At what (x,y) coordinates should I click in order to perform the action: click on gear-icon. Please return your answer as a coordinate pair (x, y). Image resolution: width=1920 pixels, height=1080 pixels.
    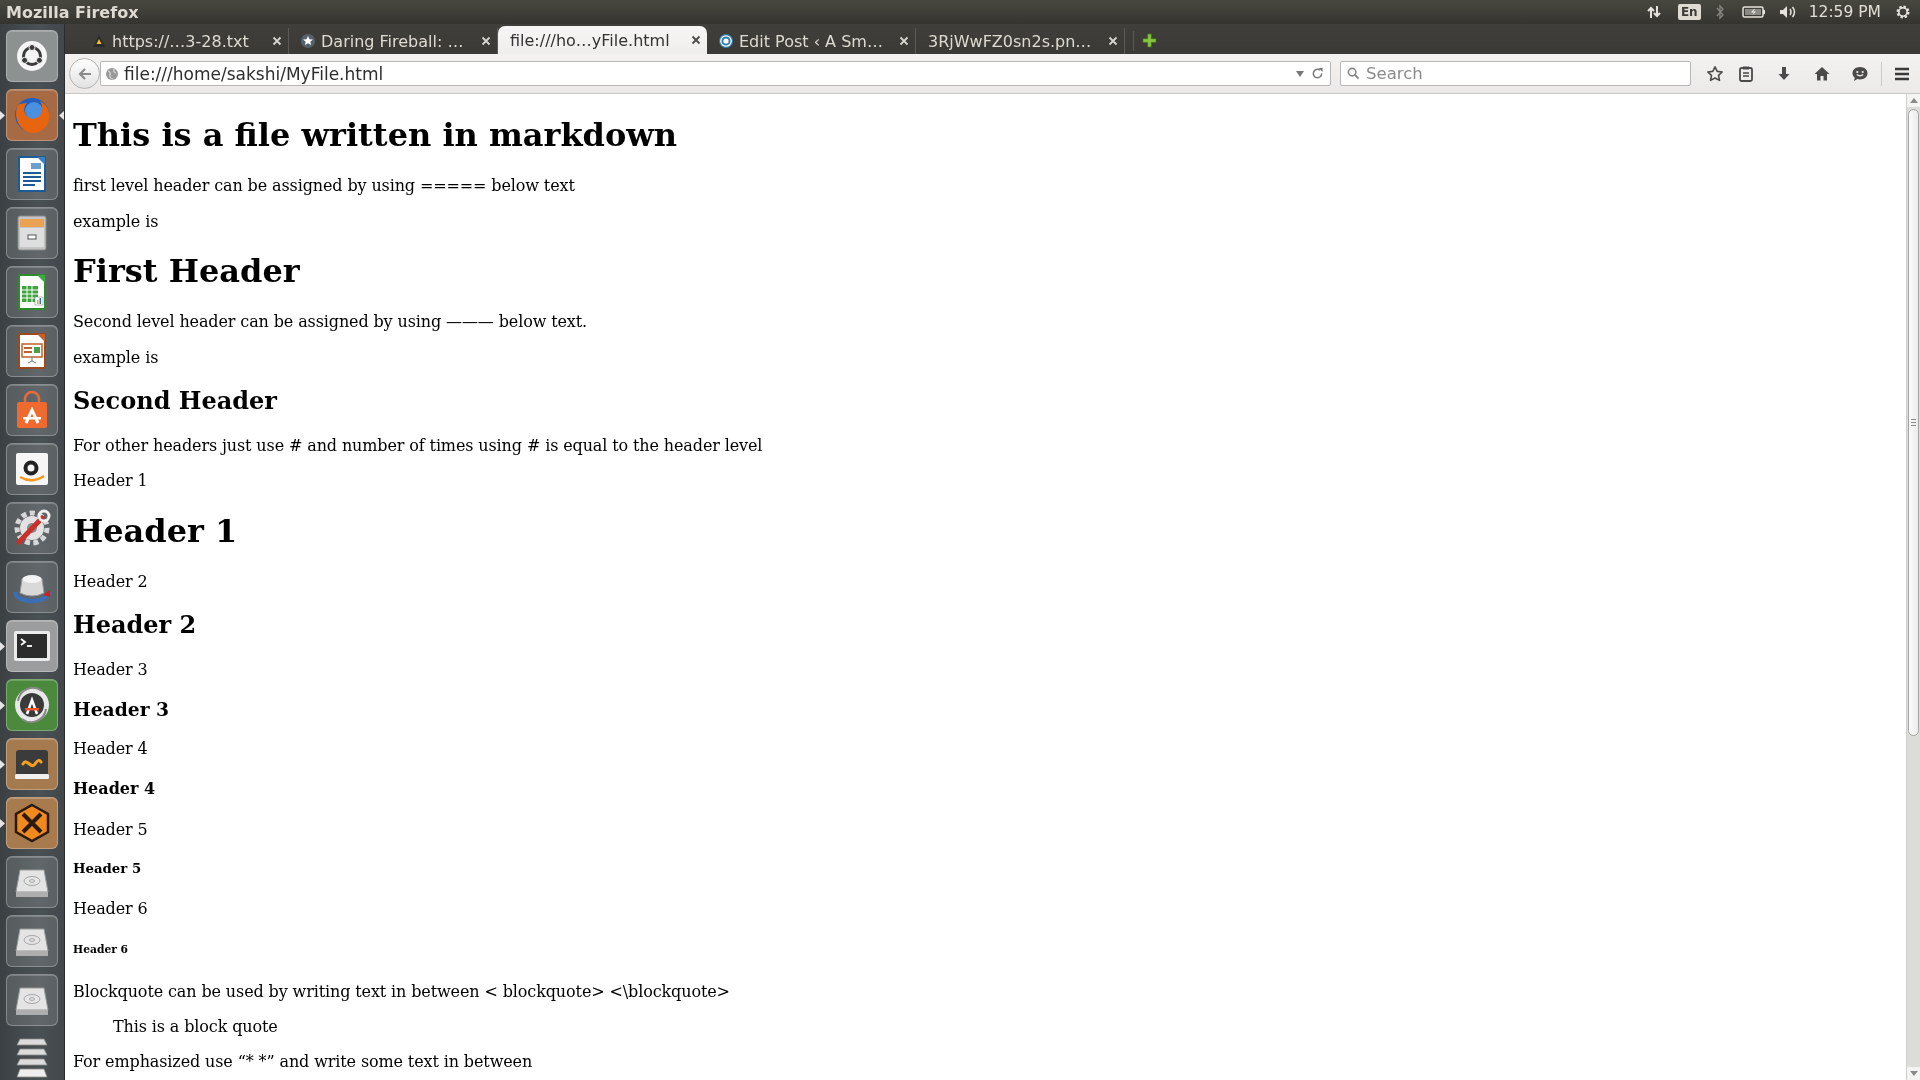
    Looking at the image, I should click on (1903, 12).